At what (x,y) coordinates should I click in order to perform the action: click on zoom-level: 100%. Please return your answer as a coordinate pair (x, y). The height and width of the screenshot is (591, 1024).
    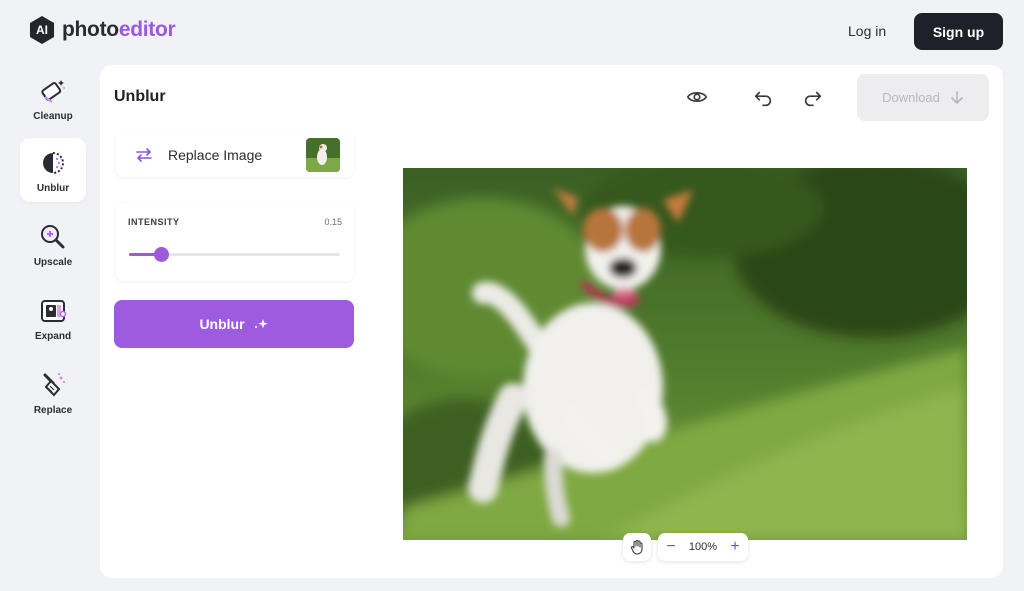
    Looking at the image, I should click on (703, 547).